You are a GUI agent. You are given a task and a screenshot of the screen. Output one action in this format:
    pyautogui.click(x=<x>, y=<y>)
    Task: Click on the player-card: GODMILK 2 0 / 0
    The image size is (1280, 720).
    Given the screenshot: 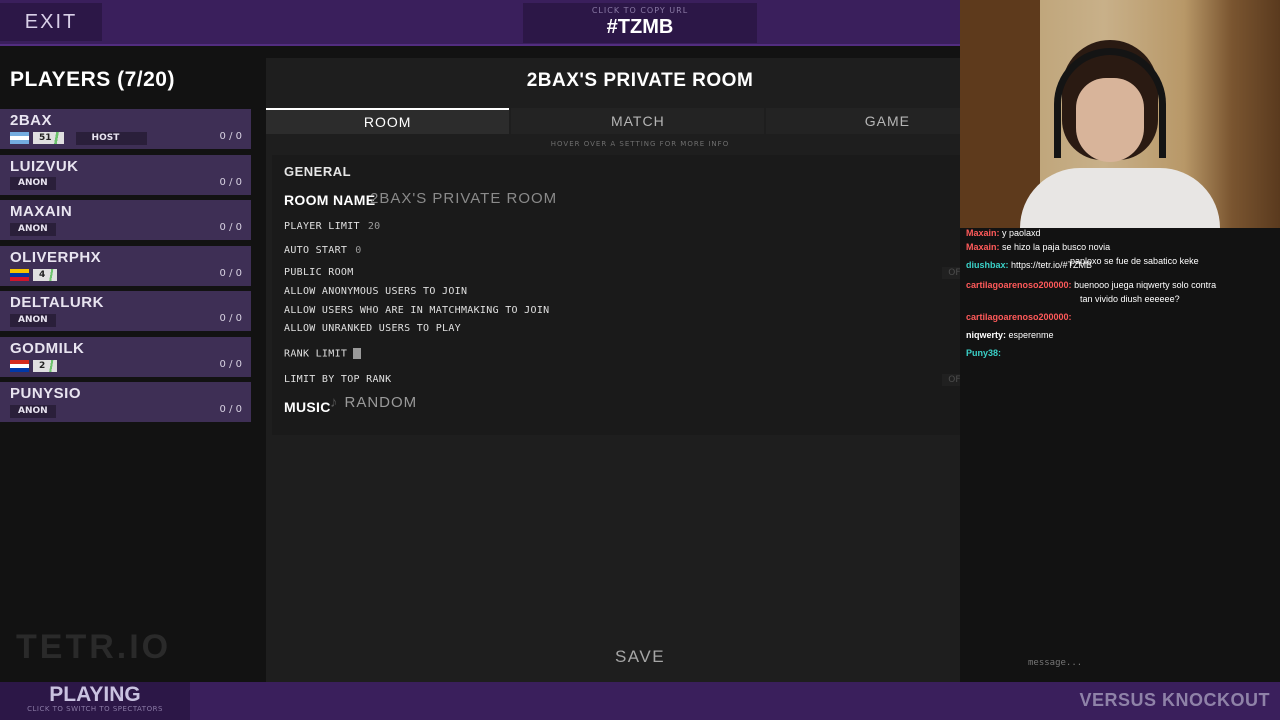 What is the action you would take?
    pyautogui.click(x=125, y=356)
    